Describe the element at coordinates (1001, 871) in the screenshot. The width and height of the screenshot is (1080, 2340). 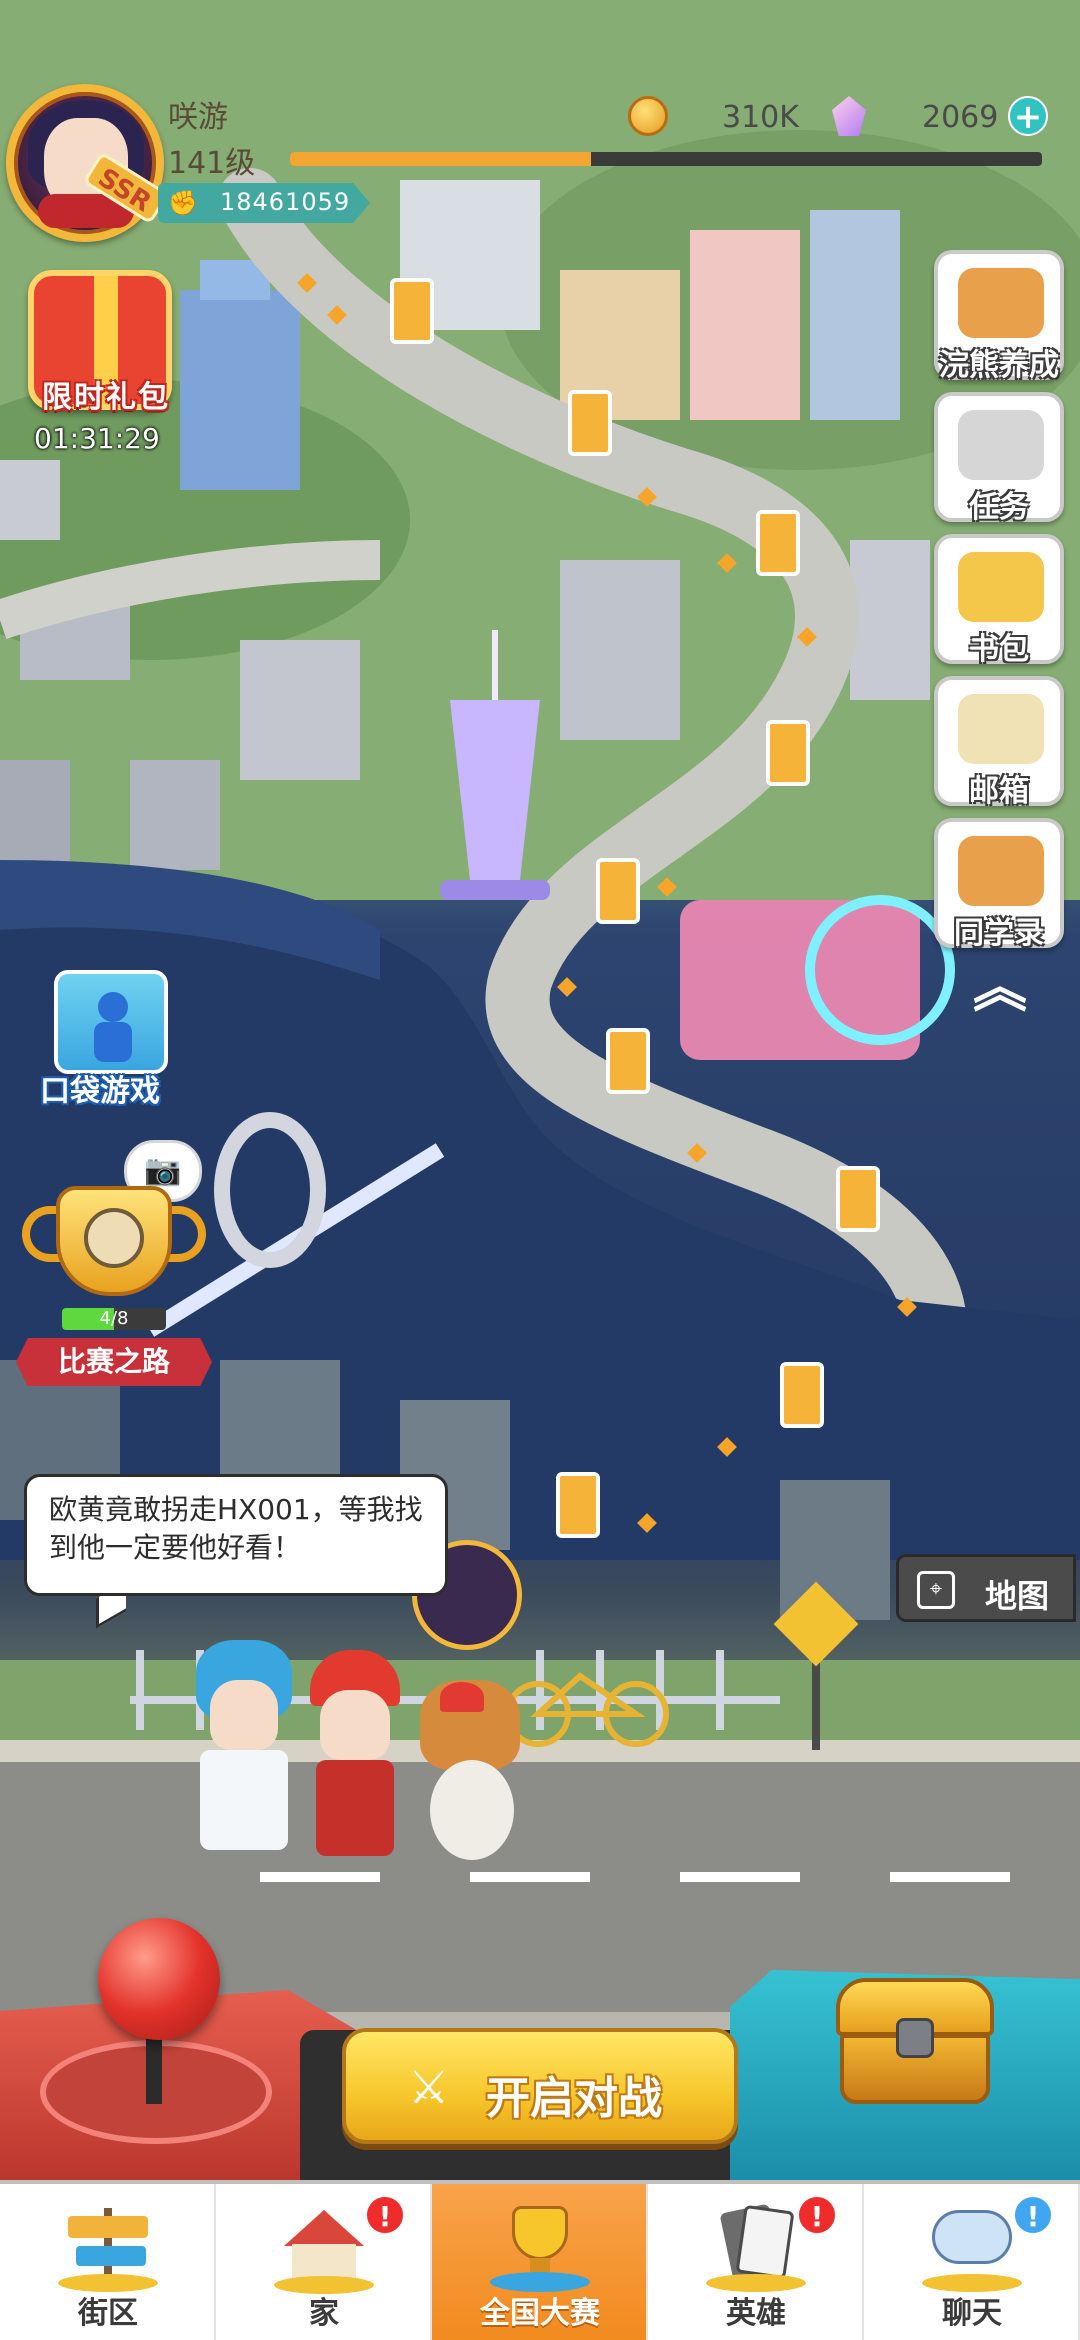
I see `raccoon-book-icon` at that location.